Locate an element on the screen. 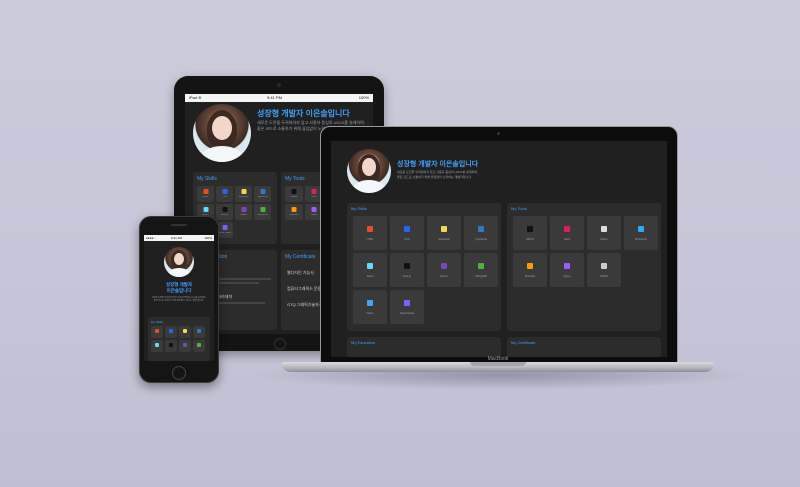 The image size is (800, 487). mac-tool-tile: Slack is located at coordinates (567, 233).